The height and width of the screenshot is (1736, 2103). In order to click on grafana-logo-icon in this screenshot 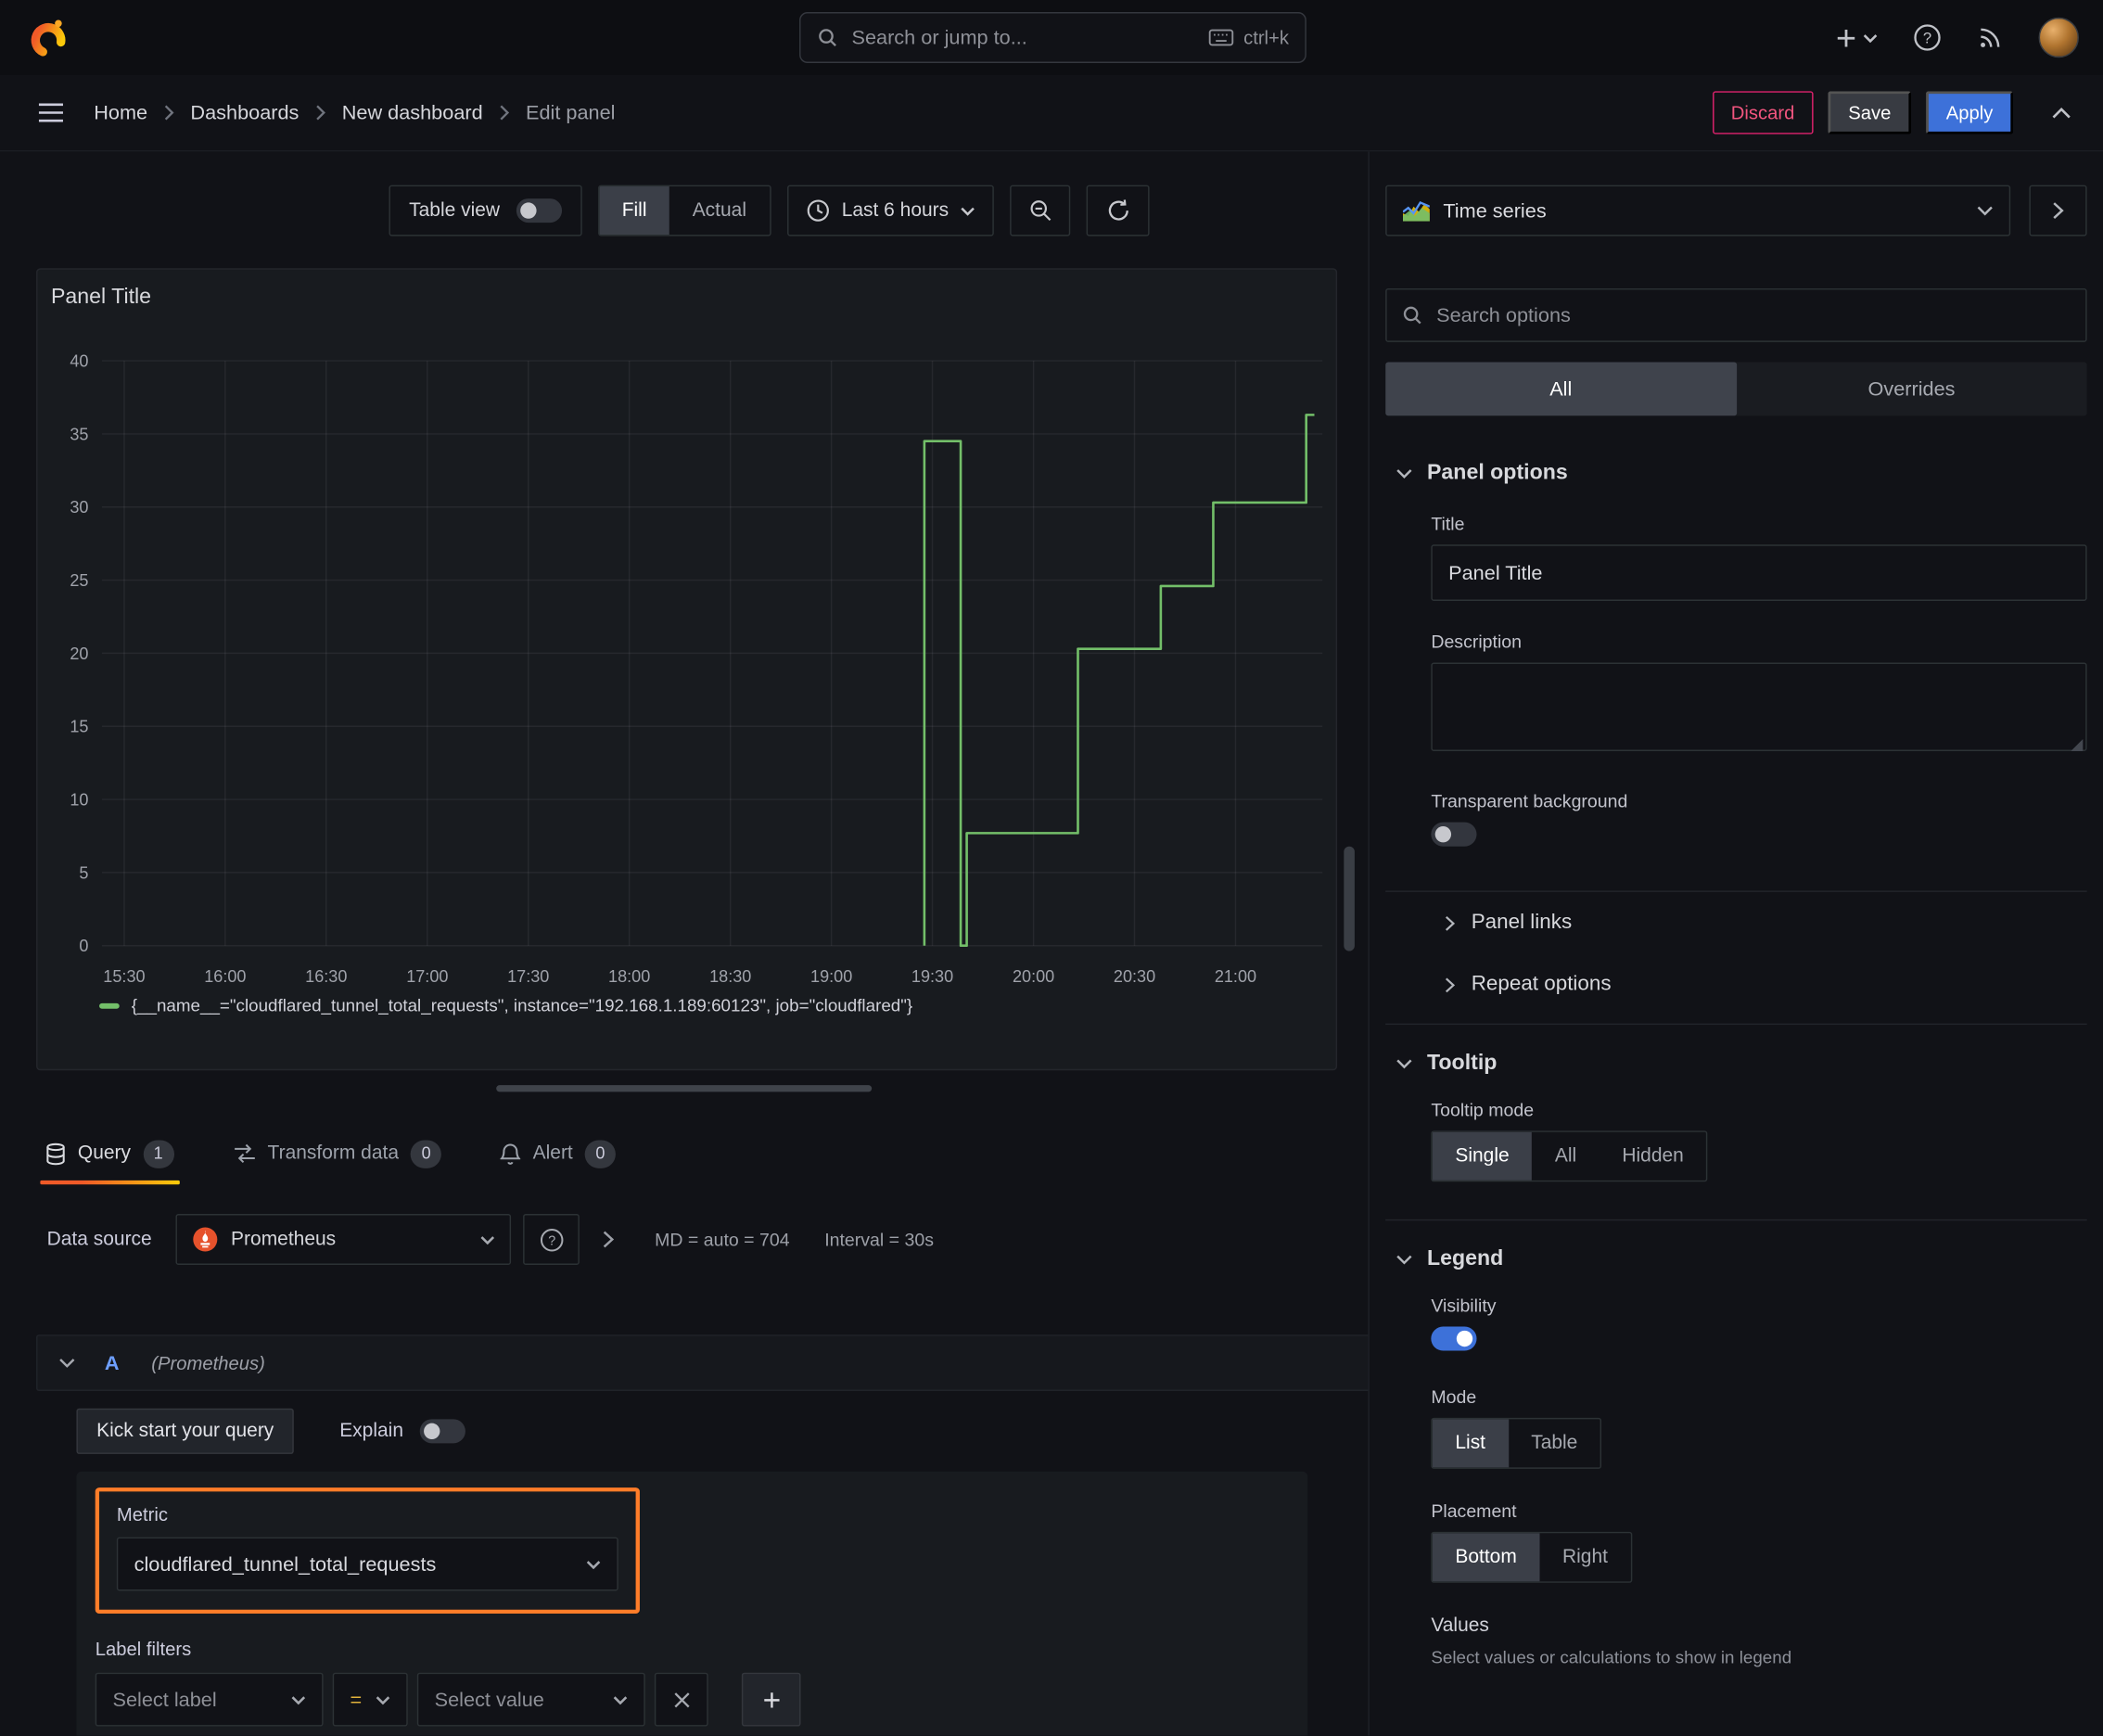, I will do `click(48, 37)`.